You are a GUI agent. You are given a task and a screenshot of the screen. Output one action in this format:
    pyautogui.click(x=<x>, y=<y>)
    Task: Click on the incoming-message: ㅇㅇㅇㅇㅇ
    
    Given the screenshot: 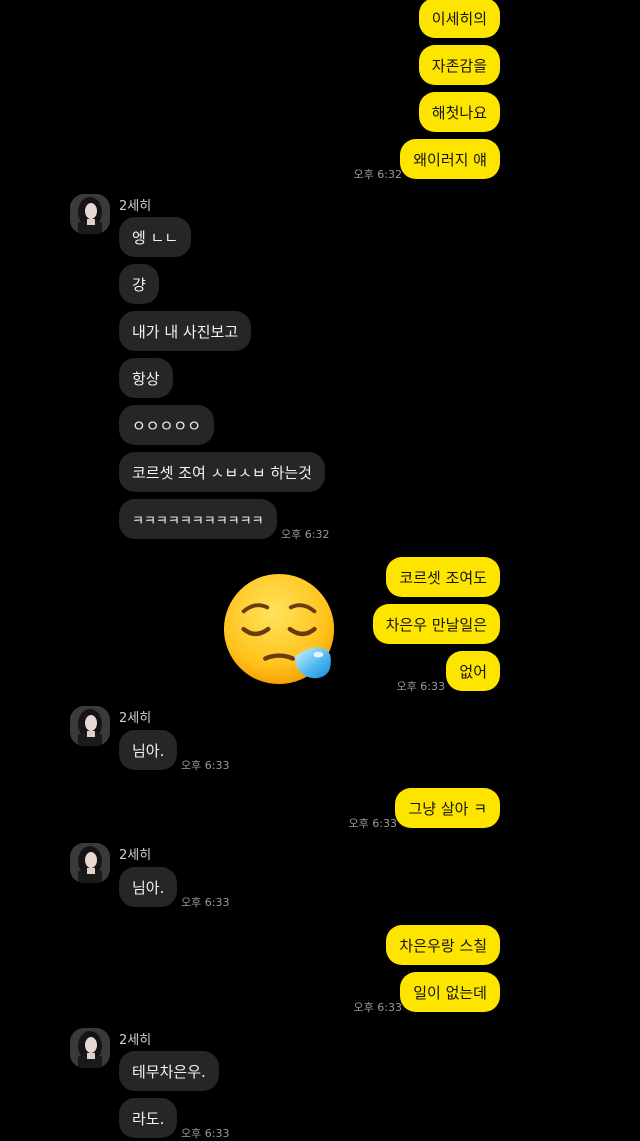 What is the action you would take?
    pyautogui.click(x=167, y=425)
    